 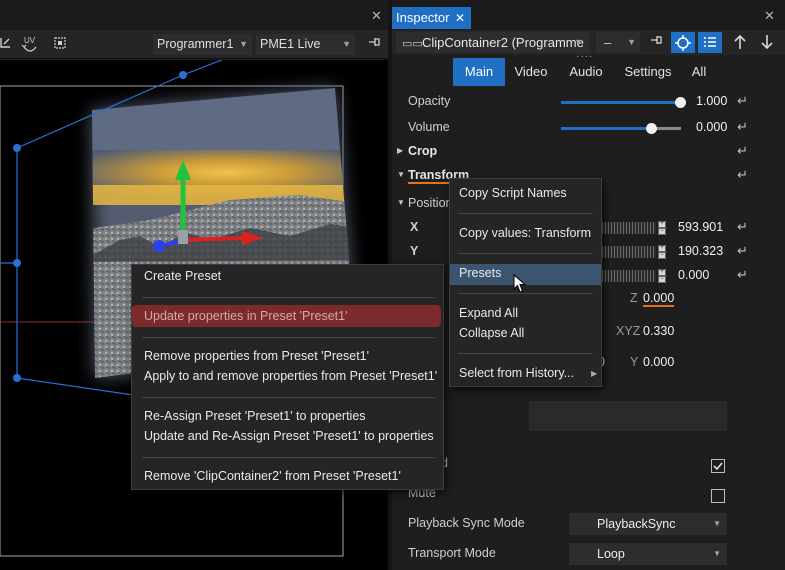 I want to click on menu-item-create-preset: Create Preset, so click(x=287, y=276).